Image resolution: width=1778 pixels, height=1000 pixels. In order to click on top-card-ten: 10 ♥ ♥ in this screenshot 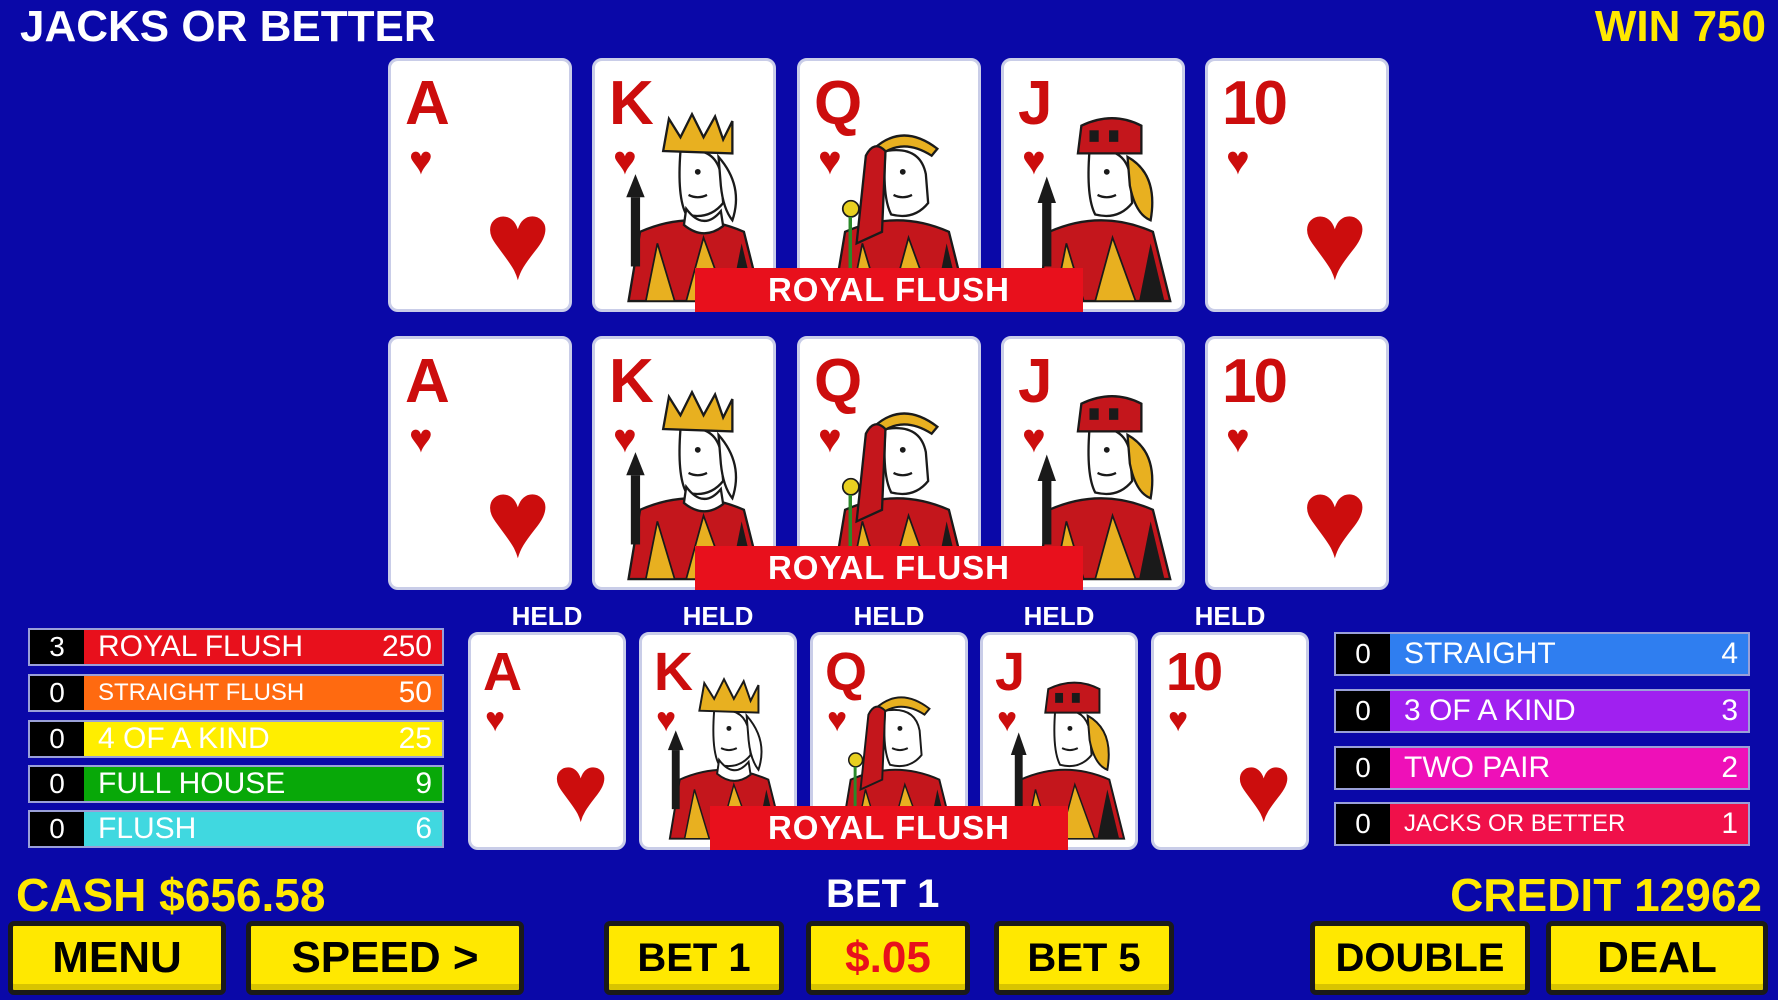, I will do `click(1297, 185)`.